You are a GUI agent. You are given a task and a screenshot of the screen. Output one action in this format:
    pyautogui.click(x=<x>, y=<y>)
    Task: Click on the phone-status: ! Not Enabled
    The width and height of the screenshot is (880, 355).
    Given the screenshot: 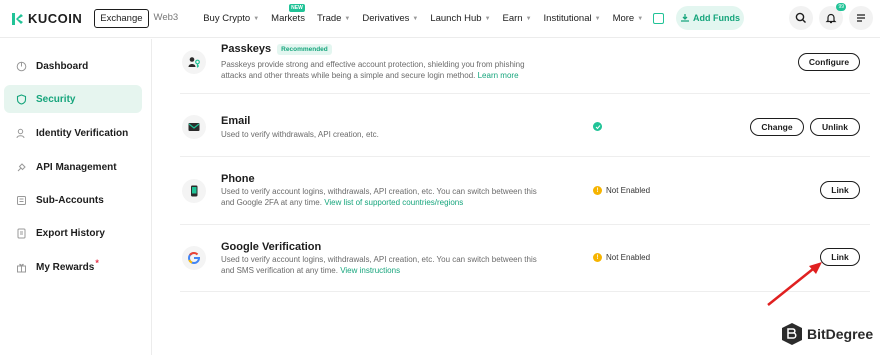 What is the action you would take?
    pyautogui.click(x=621, y=190)
    